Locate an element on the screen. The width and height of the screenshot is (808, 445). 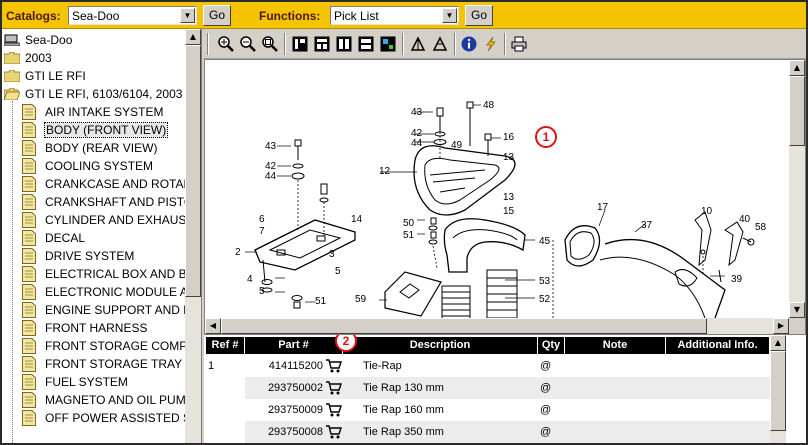
diagram-v-scrollbar: ▲ ▼ is located at coordinates (797, 189).